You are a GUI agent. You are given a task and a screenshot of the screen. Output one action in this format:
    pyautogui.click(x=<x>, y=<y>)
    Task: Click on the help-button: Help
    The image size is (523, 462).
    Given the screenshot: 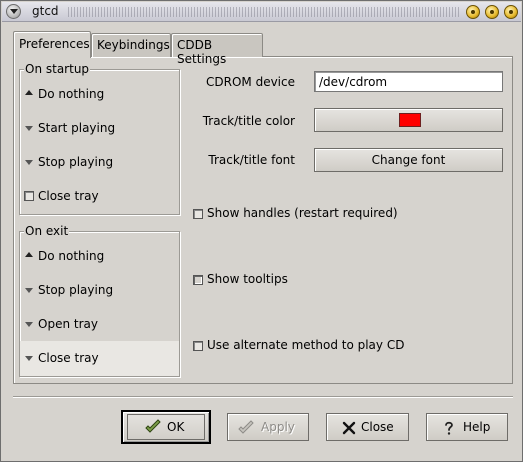 What is the action you would take?
    pyautogui.click(x=467, y=427)
    